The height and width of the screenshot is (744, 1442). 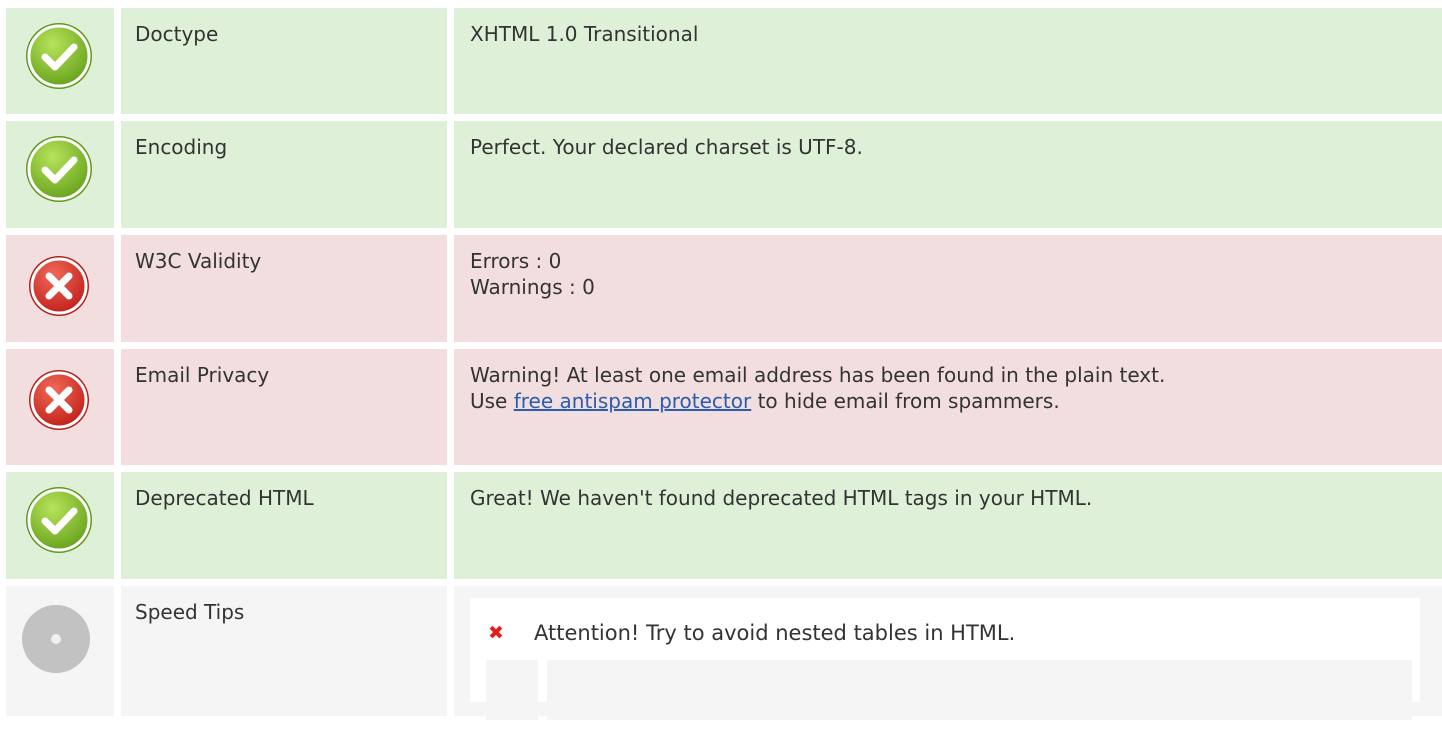 What do you see at coordinates (905, 401) in the screenshot?
I see `value-text: to hide email from spammers.` at bounding box center [905, 401].